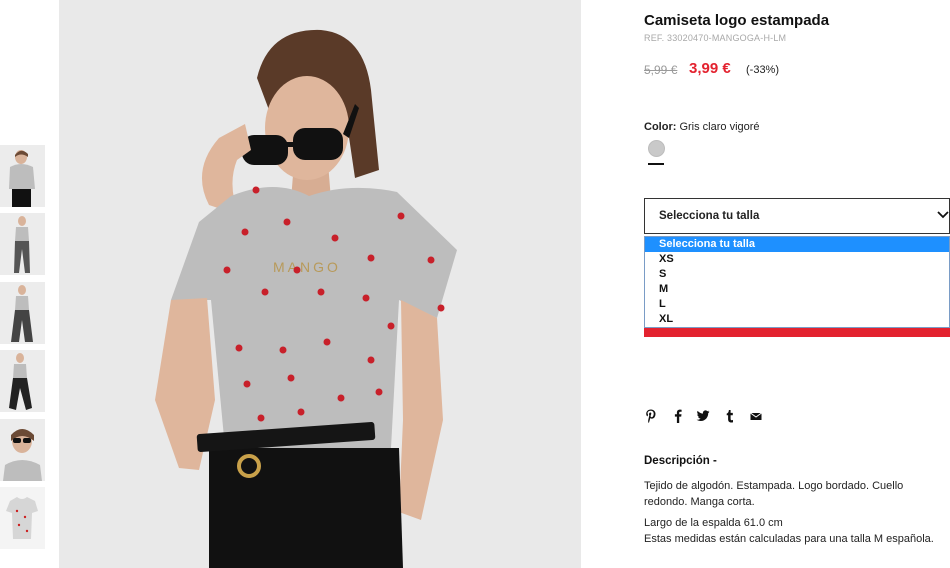  I want to click on size-option-l: L, so click(797, 304).